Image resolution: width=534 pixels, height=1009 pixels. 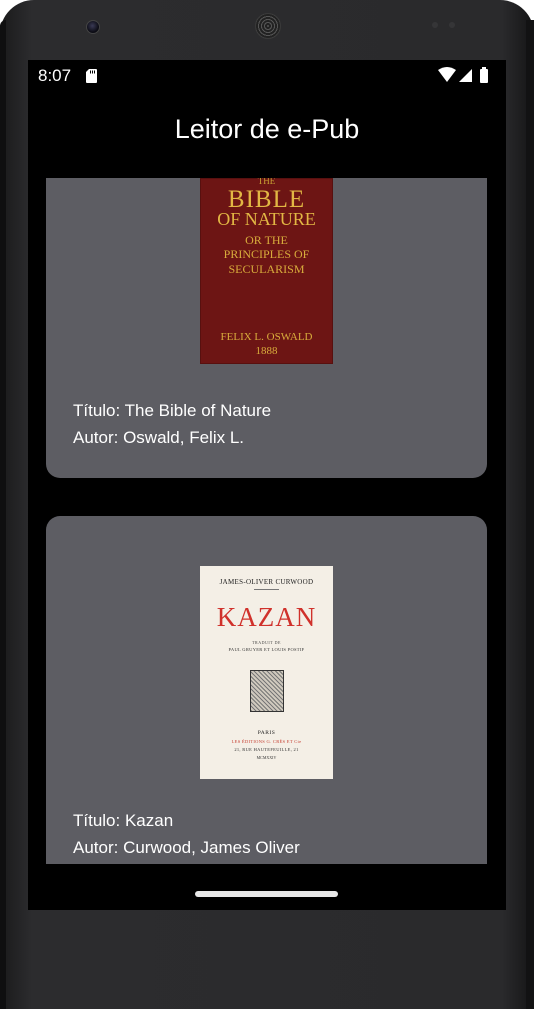 What do you see at coordinates (484, 75) in the screenshot?
I see `battery-icon` at bounding box center [484, 75].